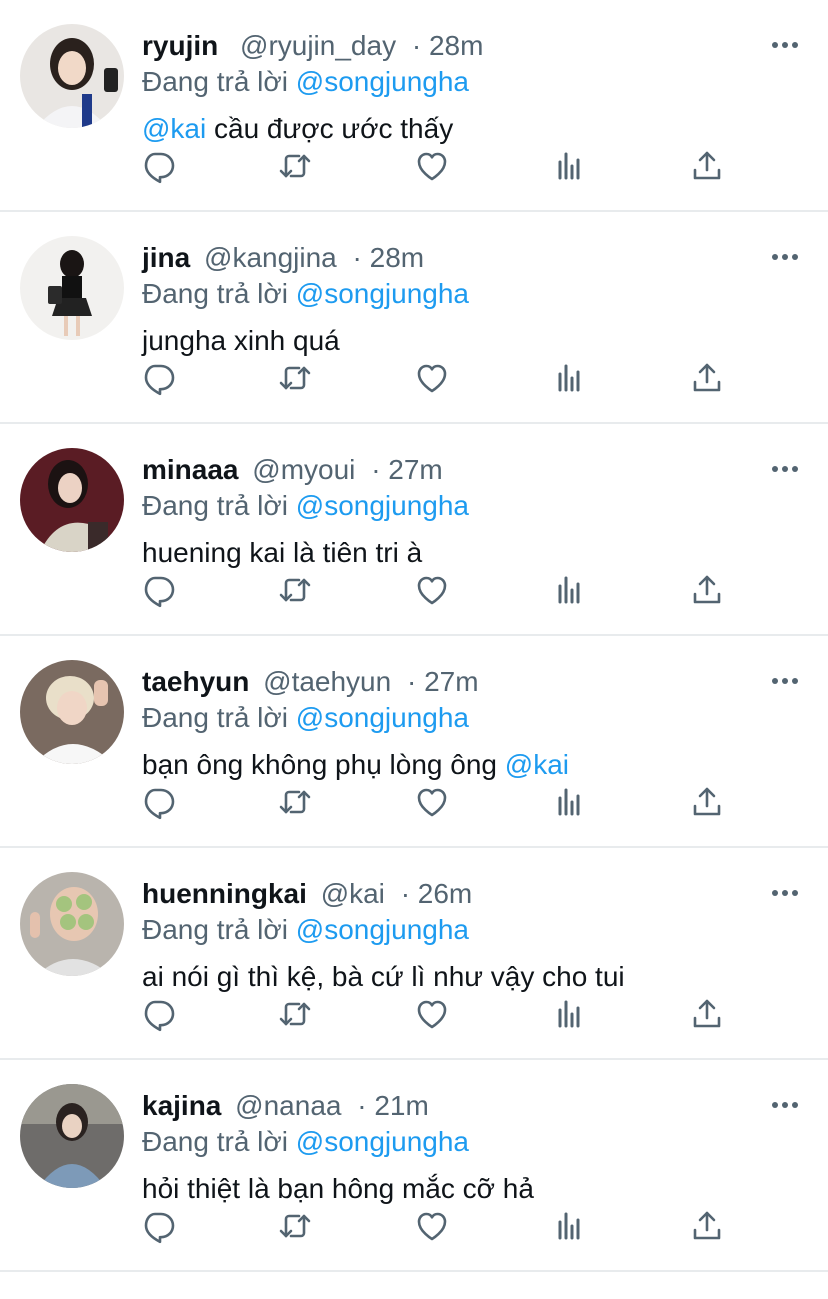  What do you see at coordinates (353, 893) in the screenshot?
I see `handle: @kai` at bounding box center [353, 893].